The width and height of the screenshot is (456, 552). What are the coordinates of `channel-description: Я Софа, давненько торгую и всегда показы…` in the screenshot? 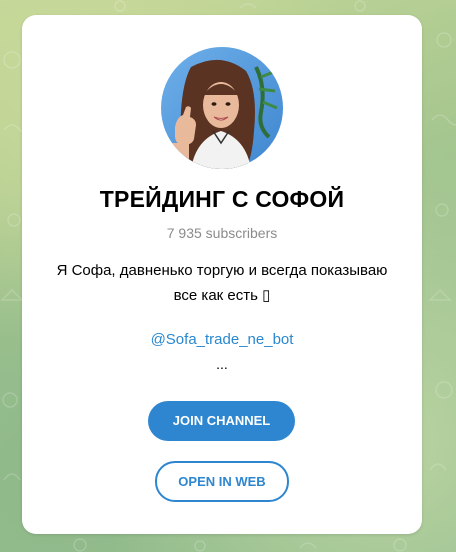 It's located at (222, 283).